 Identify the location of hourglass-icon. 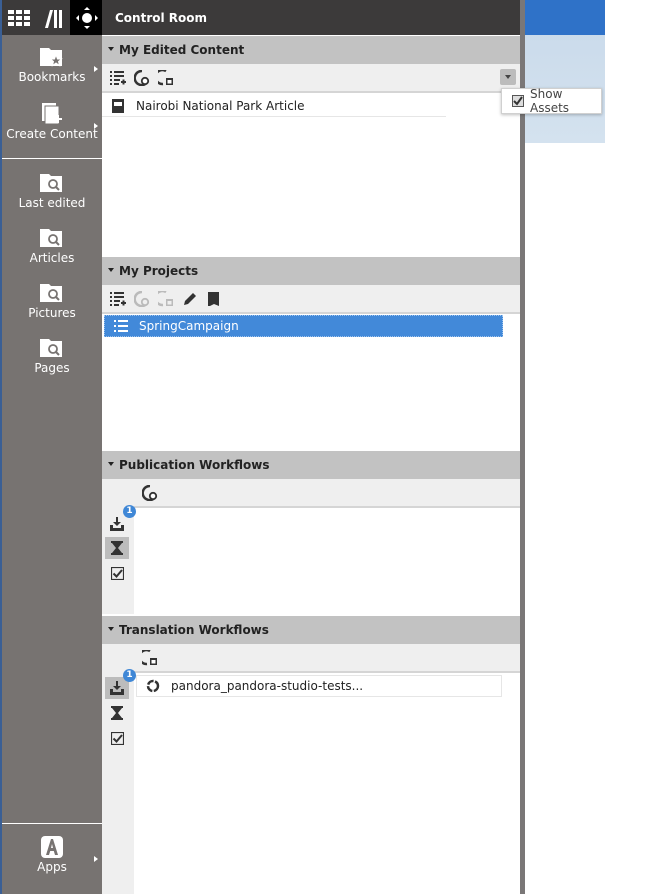
(117, 548).